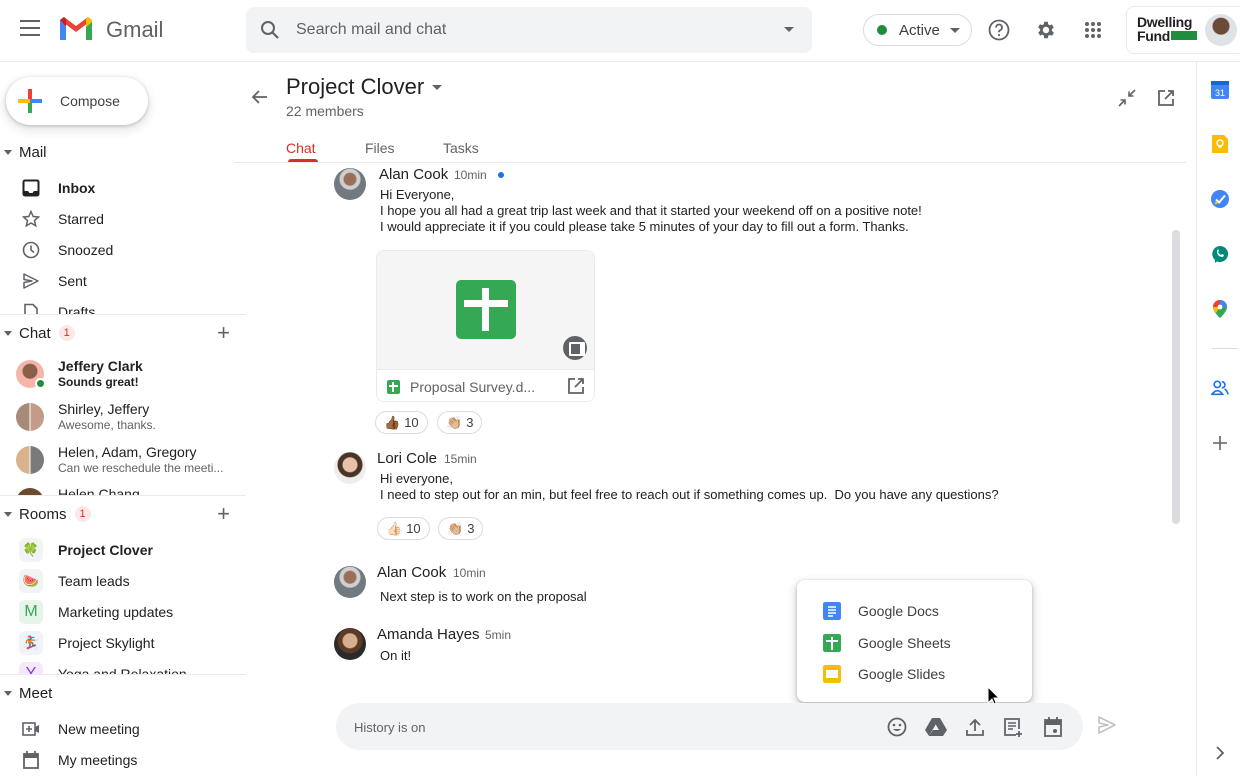 Image resolution: width=1240 pixels, height=776 pixels. What do you see at coordinates (30, 101) in the screenshot?
I see `compose-plus-icon` at bounding box center [30, 101].